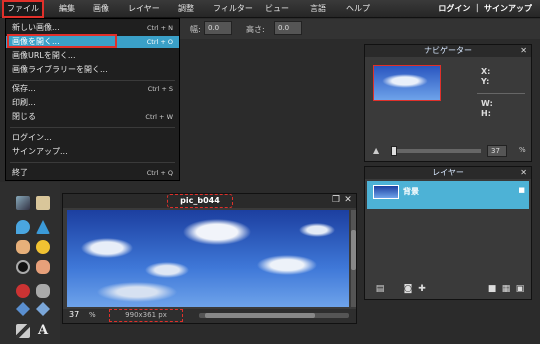 This screenshot has width=540, height=344. Describe the element at coordinates (186, 9) in the screenshot. I see `menu-adjust: 調整` at that location.